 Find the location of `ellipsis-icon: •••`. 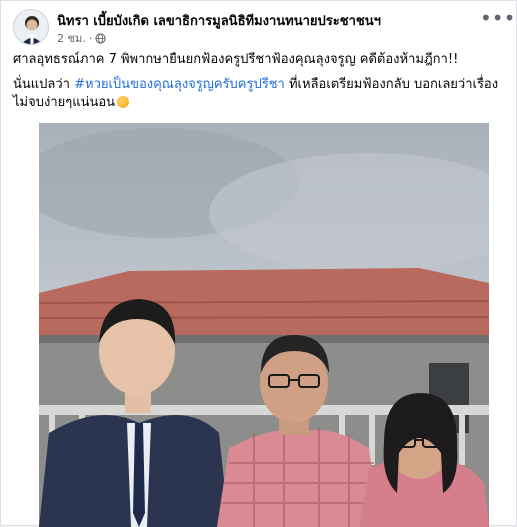

ellipsis-icon: ••• is located at coordinates (498, 18).